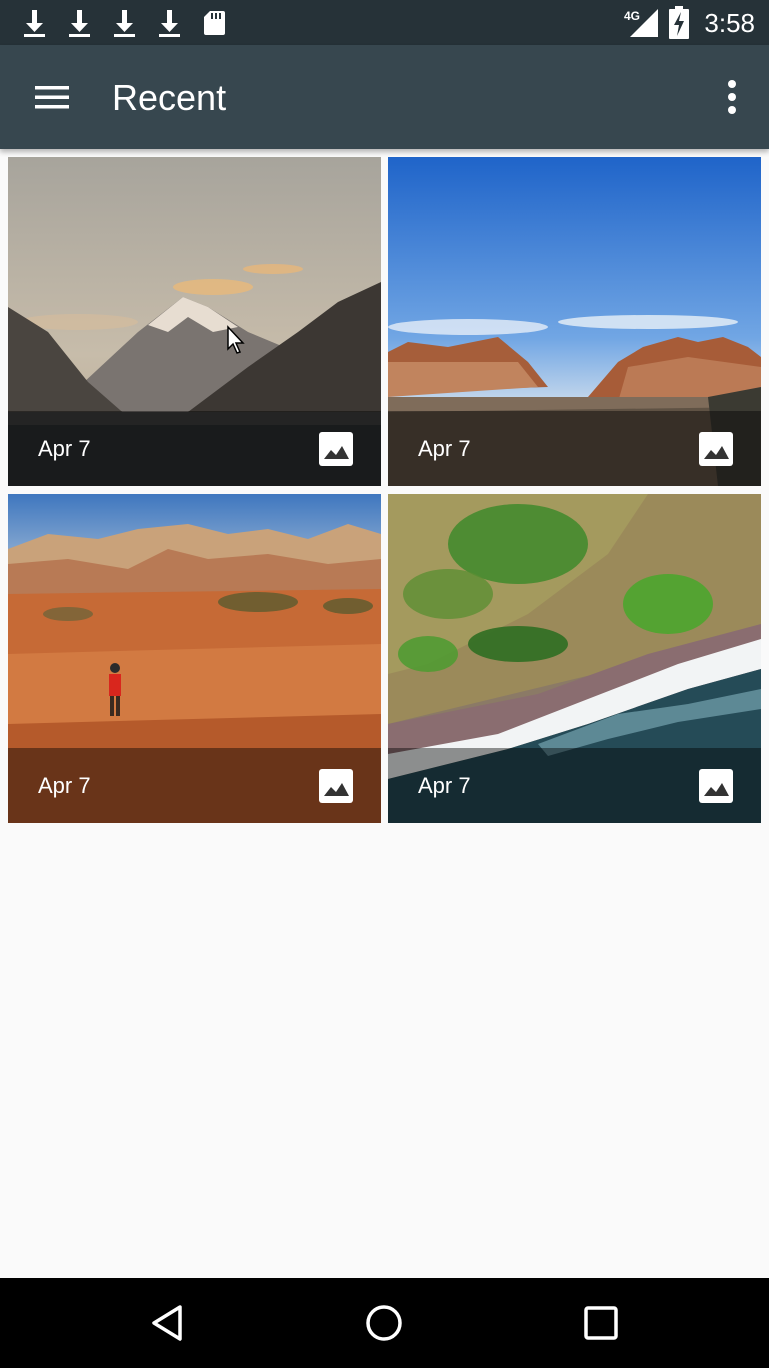 Image resolution: width=769 pixels, height=1368 pixels. I want to click on back-icon, so click(167, 1323).